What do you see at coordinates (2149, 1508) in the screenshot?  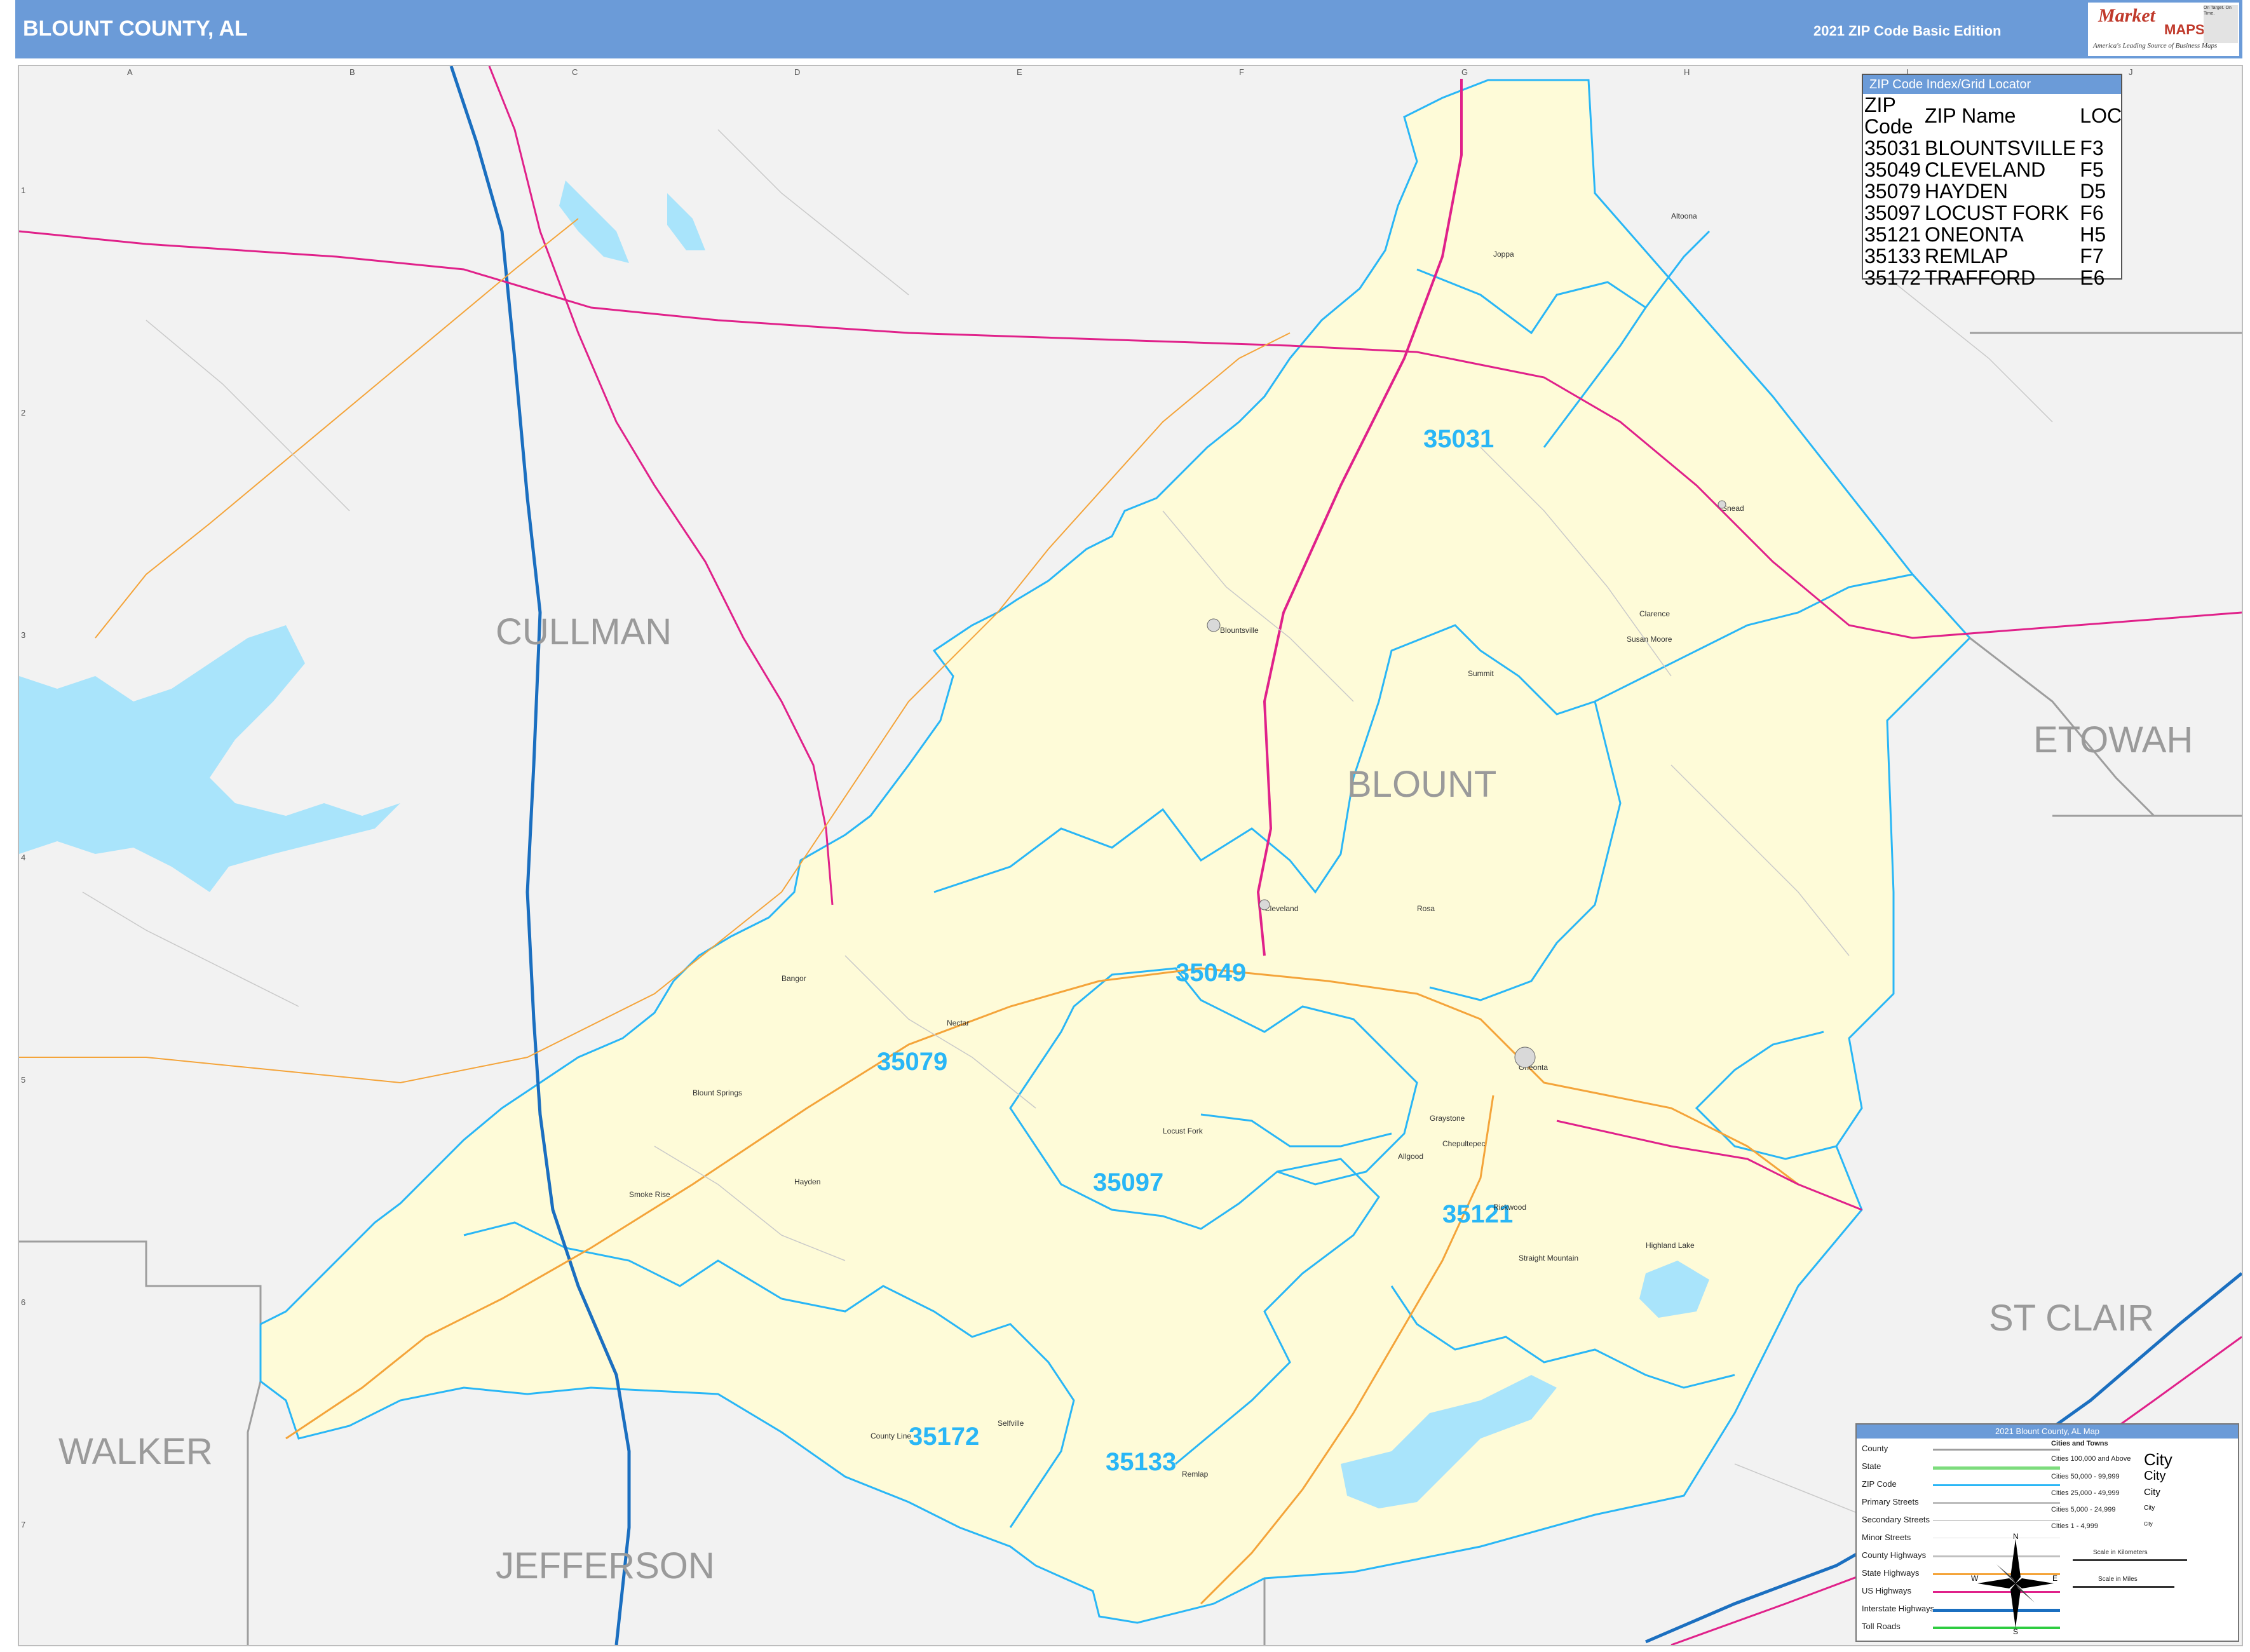 I see `legend-city-symbol-4: City` at bounding box center [2149, 1508].